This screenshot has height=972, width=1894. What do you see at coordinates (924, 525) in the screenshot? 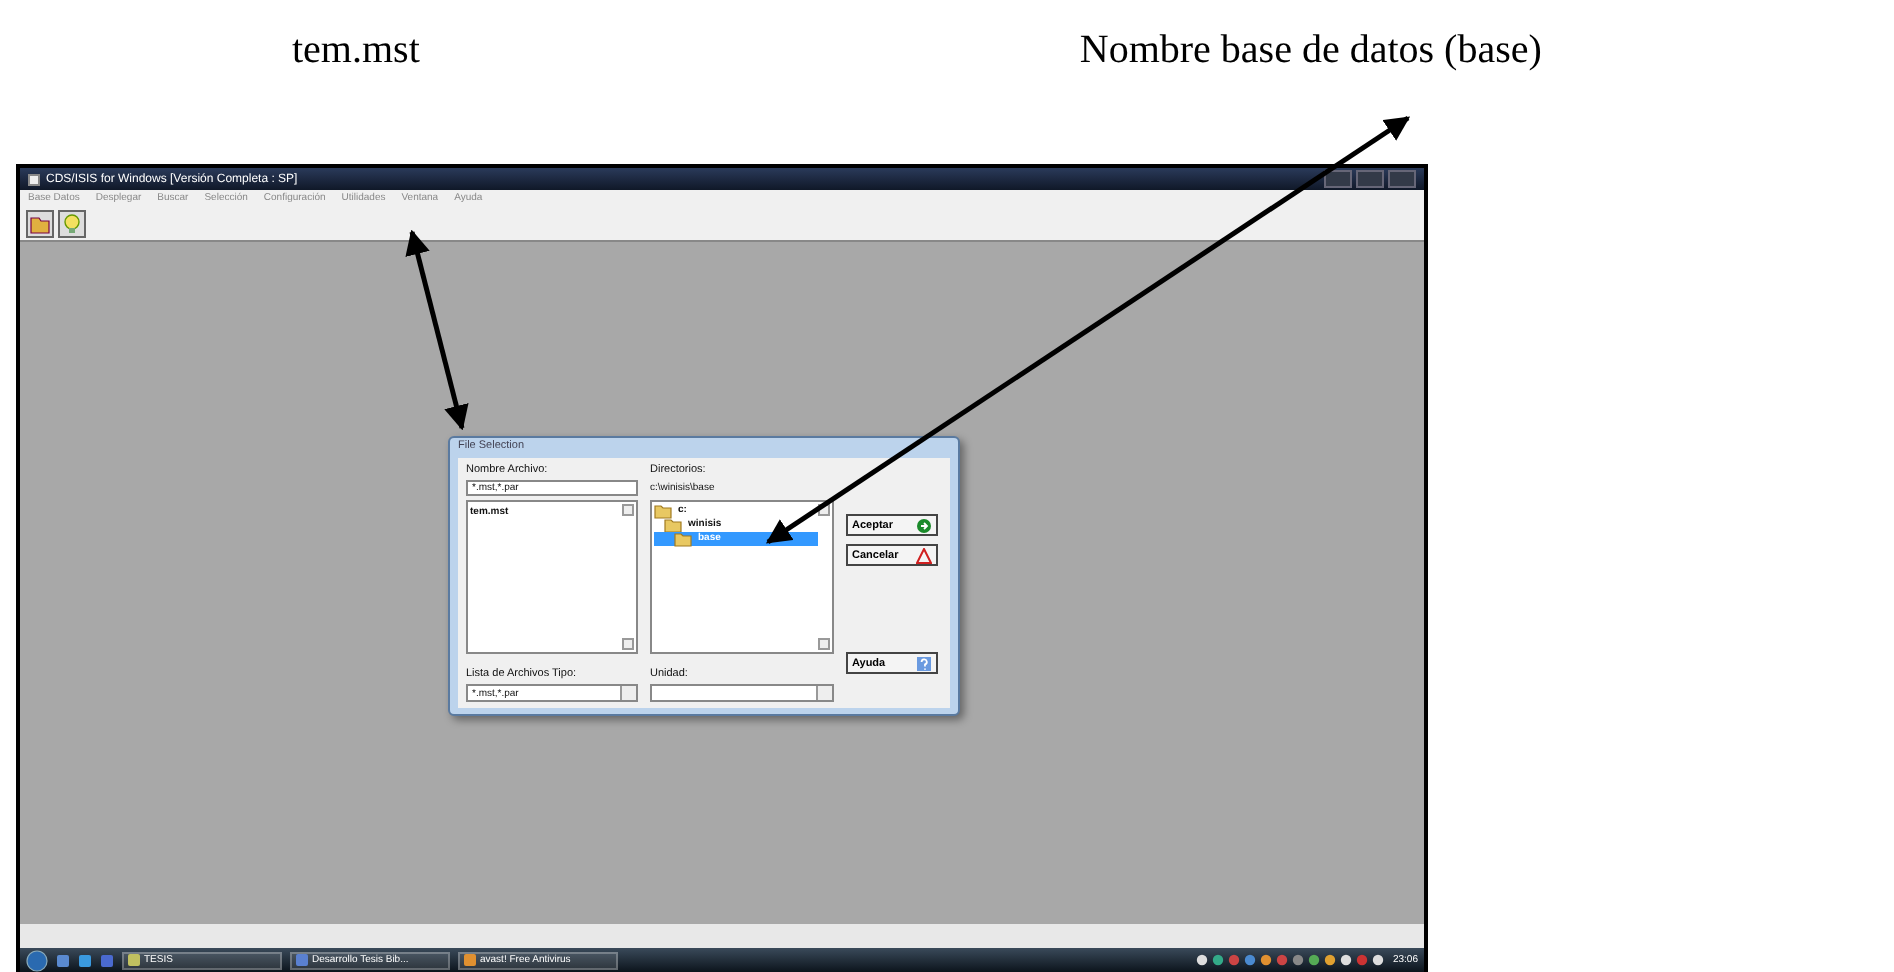
I see `check-circle-icon` at bounding box center [924, 525].